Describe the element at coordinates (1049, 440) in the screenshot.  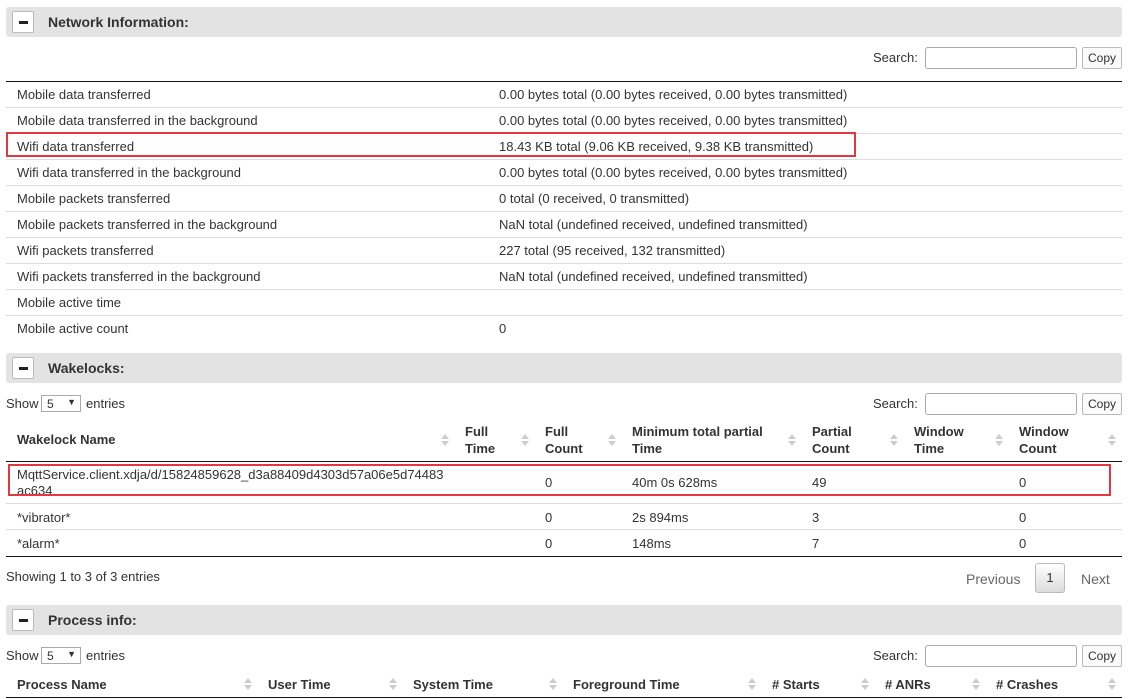
I see `column-header-window-count: Window Count` at that location.